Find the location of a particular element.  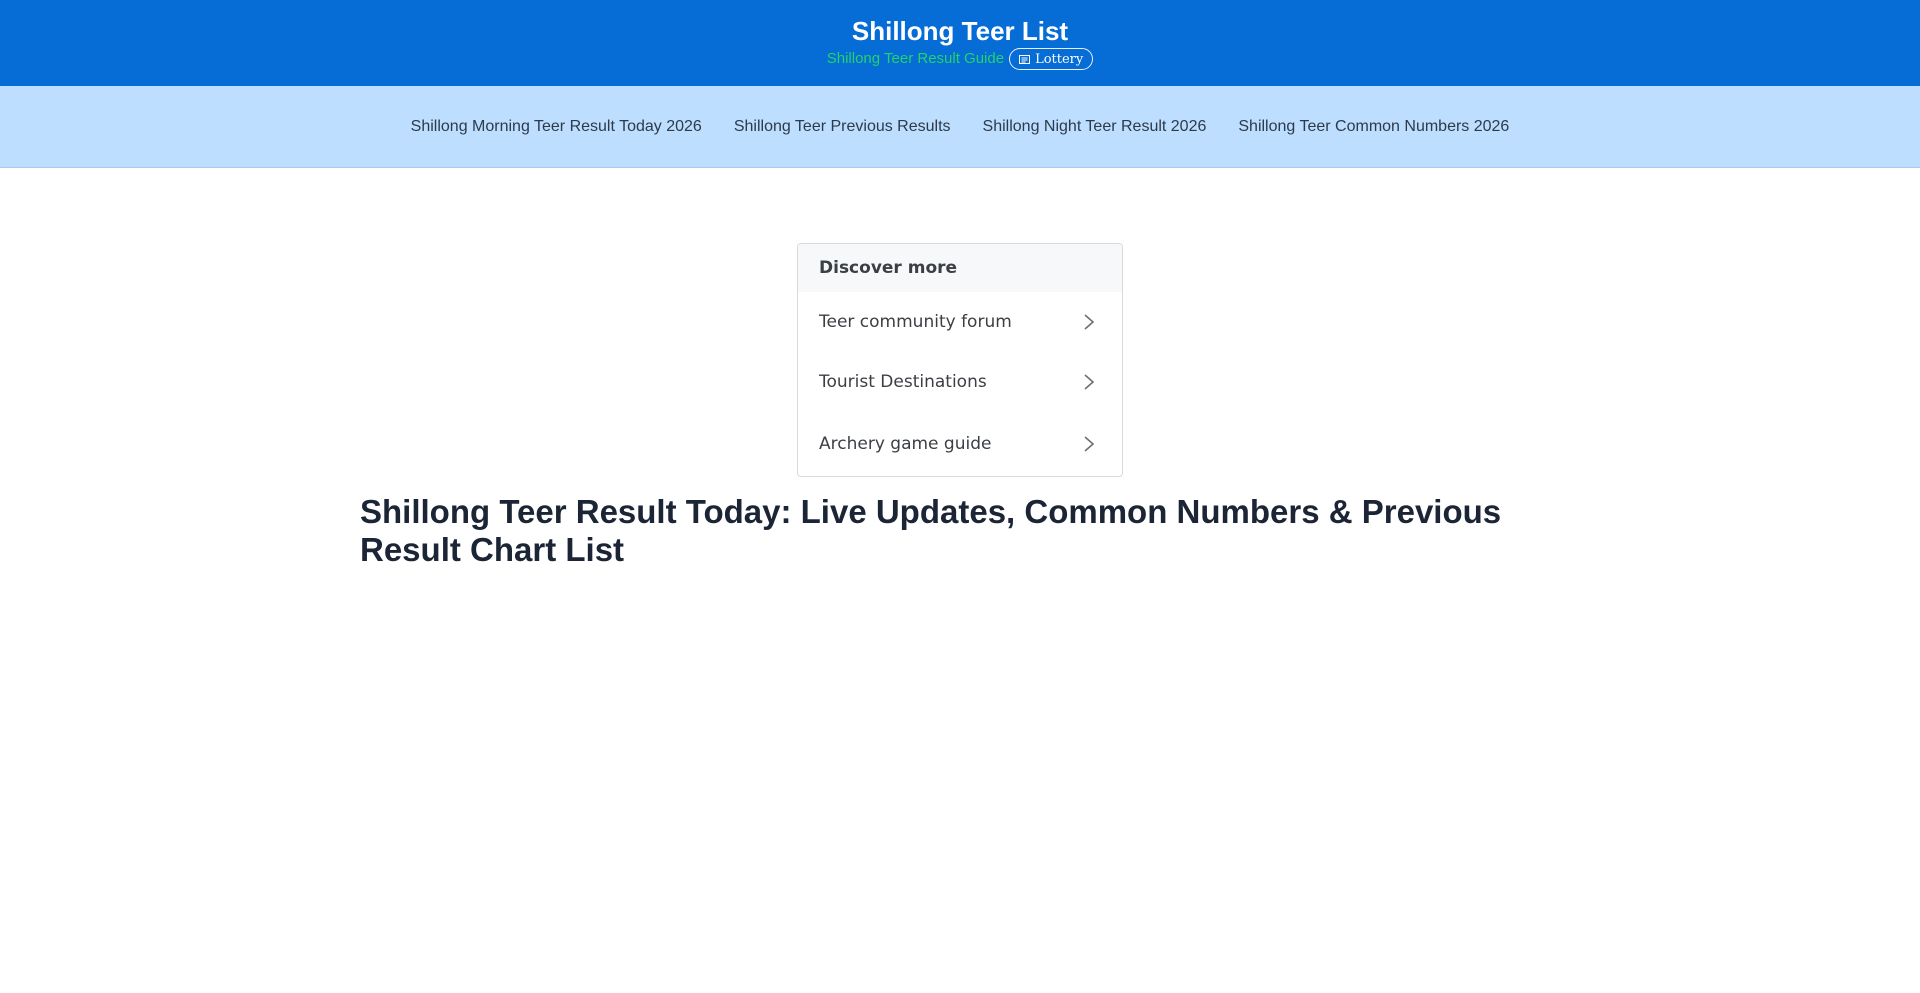

lottery-badge: Lottery is located at coordinates (1051, 59).